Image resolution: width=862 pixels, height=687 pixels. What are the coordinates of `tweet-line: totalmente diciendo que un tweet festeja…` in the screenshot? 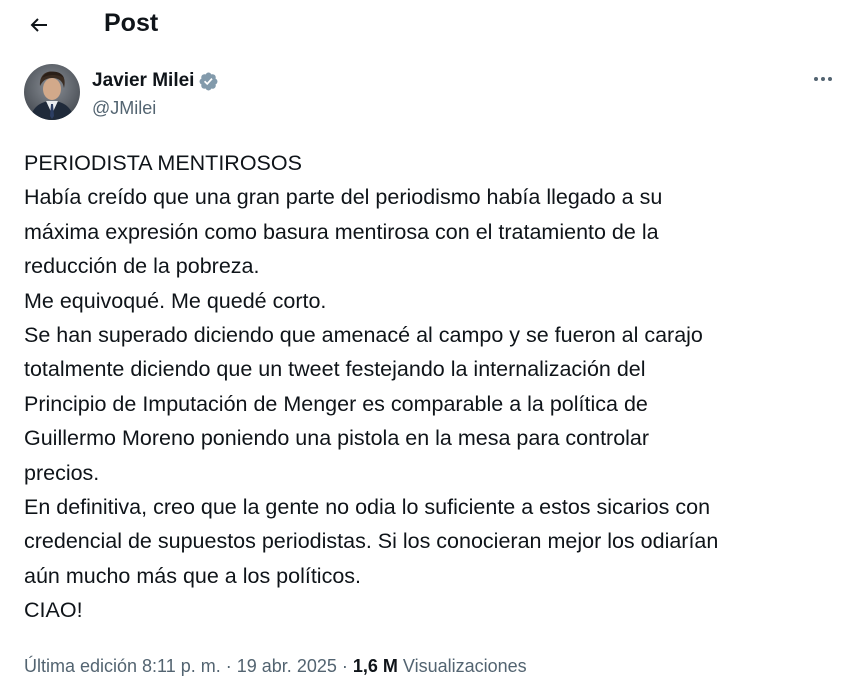 It's located at (335, 369).